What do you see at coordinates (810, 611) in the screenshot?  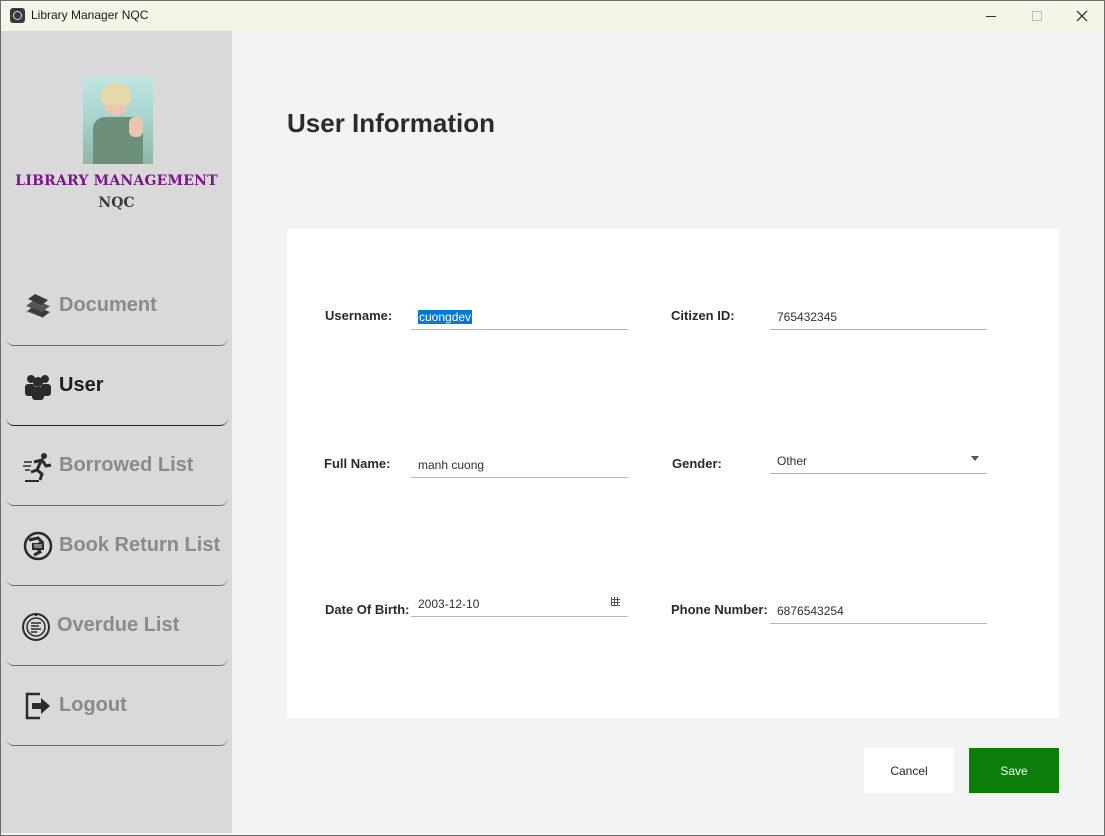 I see `phone-value: 6876543254` at bounding box center [810, 611].